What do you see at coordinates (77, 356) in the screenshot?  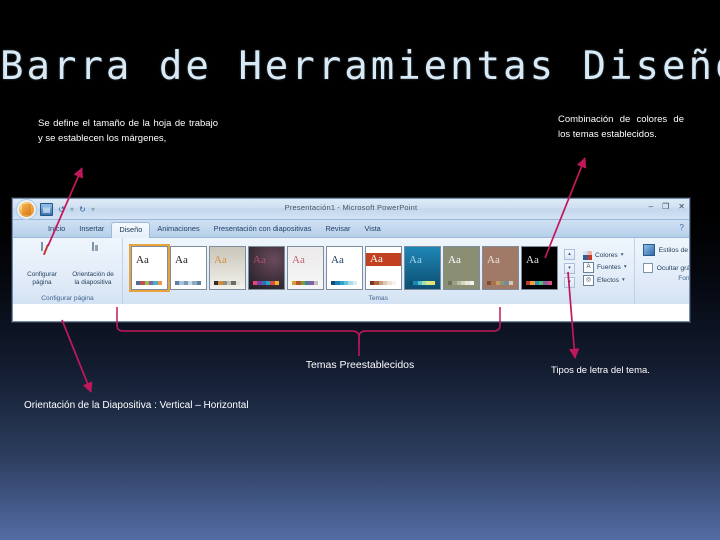 I see `arrow-orientation` at bounding box center [77, 356].